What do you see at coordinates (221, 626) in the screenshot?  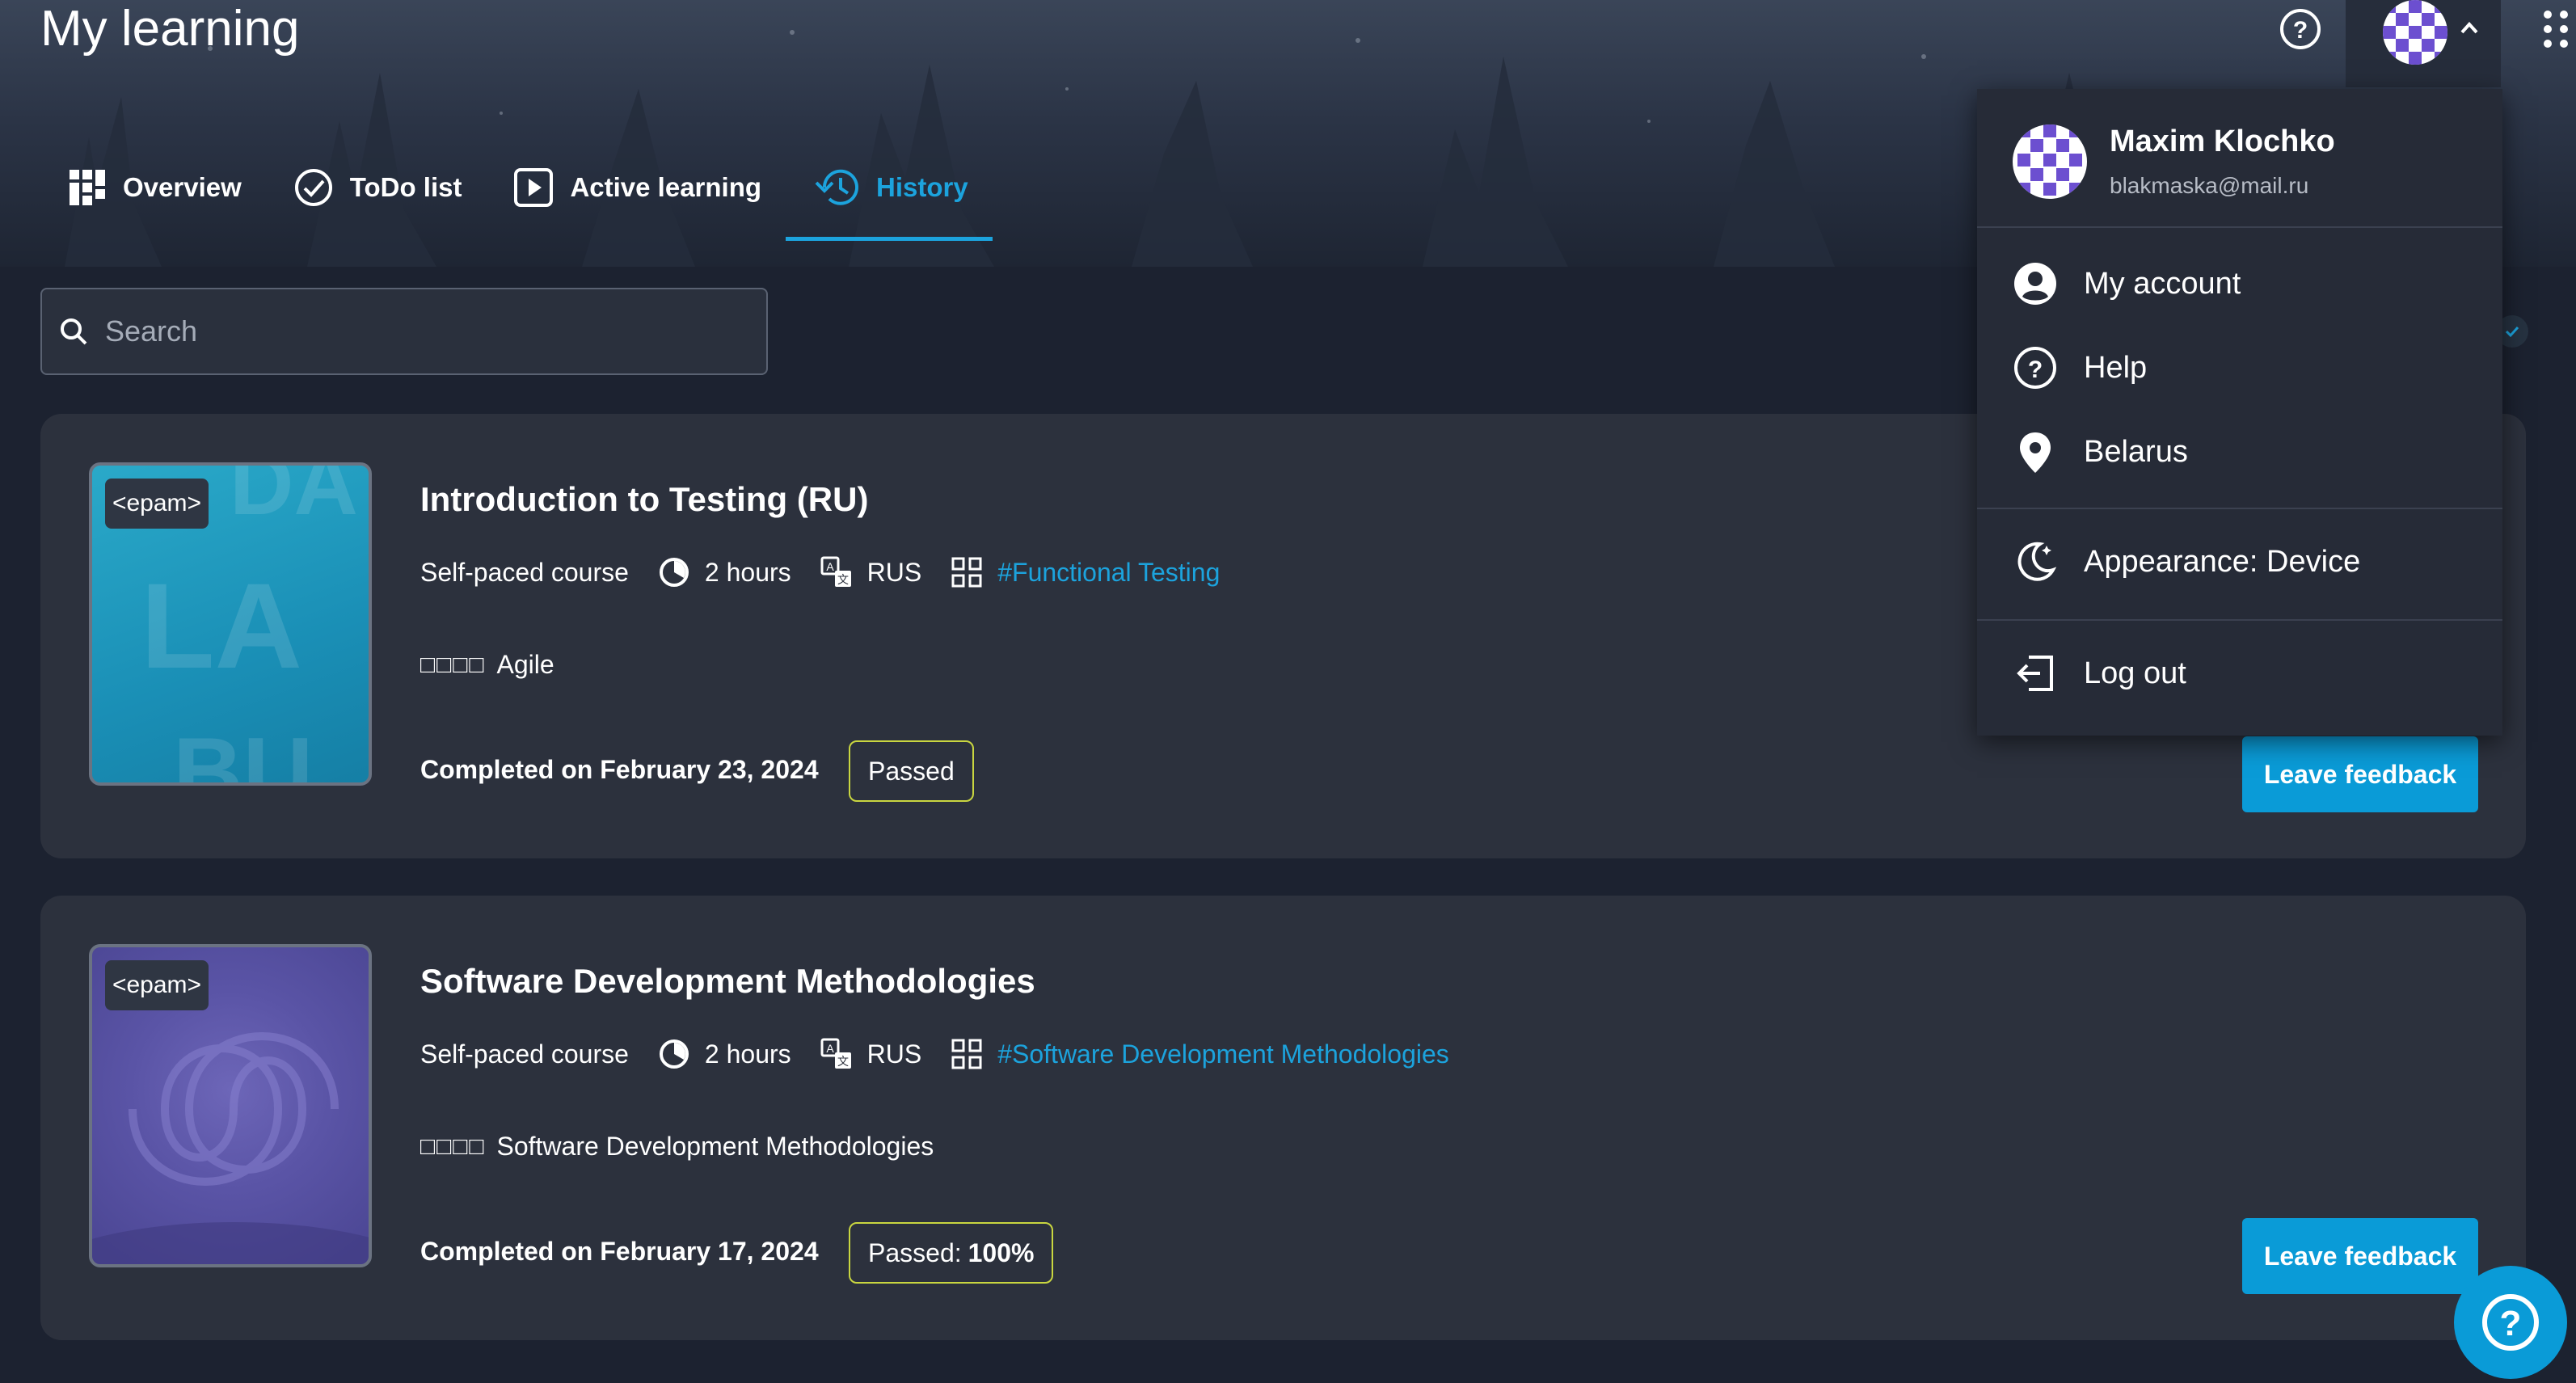 I see `svg-text: LA` at bounding box center [221, 626].